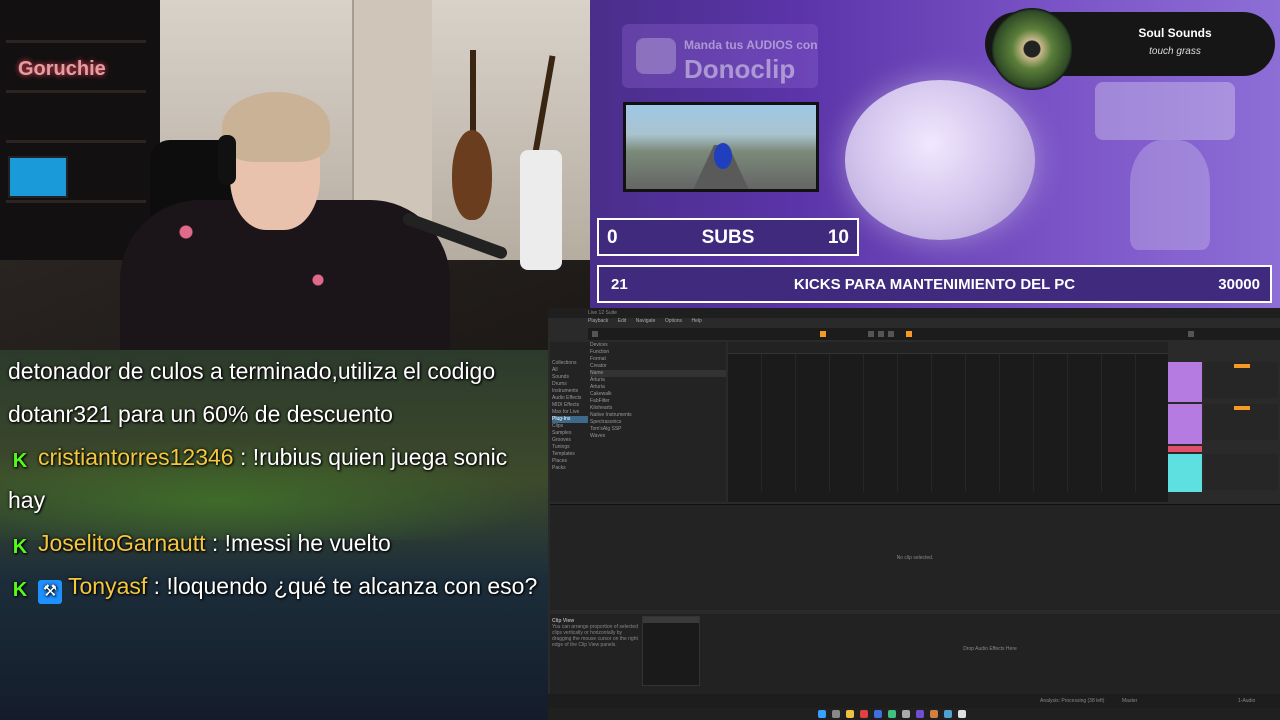 The width and height of the screenshot is (1280, 720). I want to click on browser-item: All, so click(570, 370).